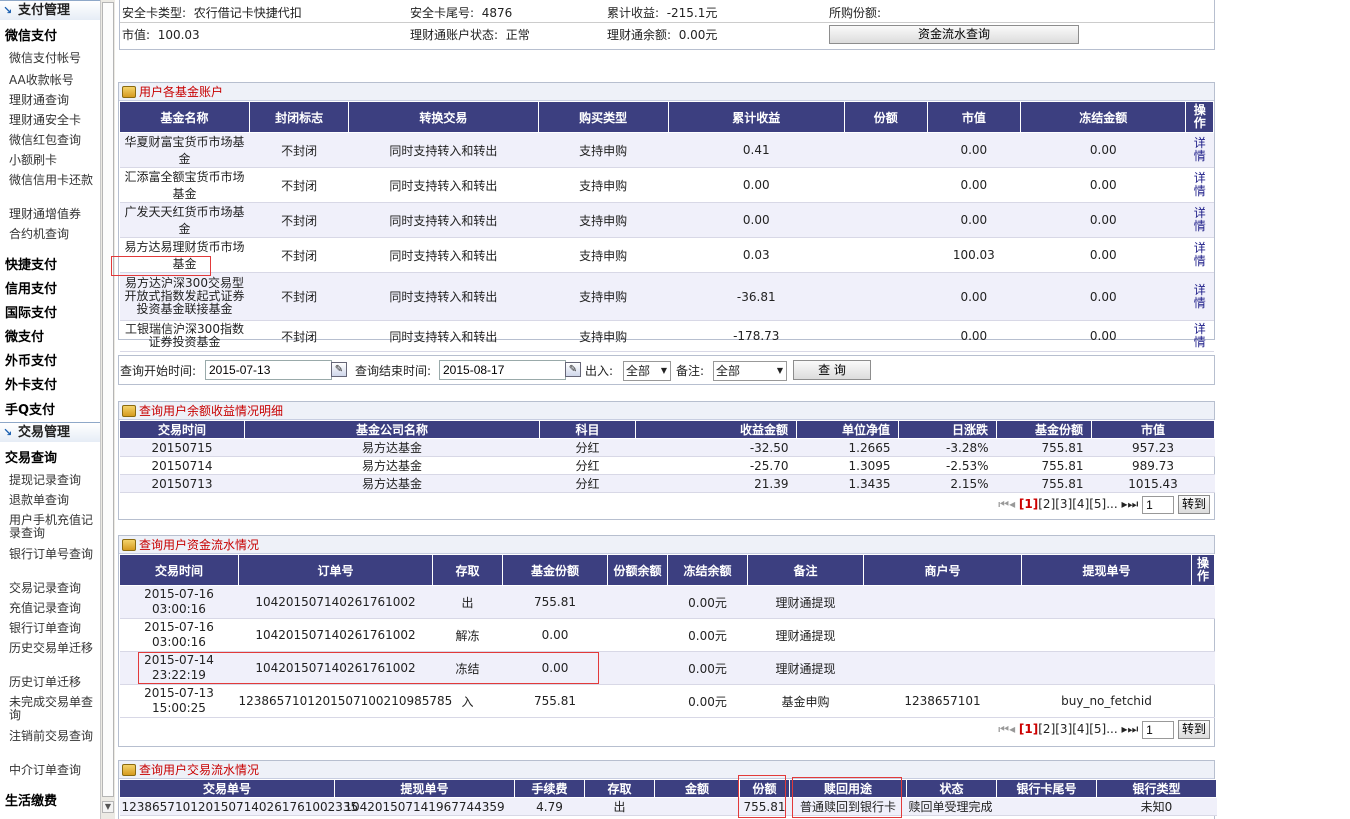 The width and height of the screenshot is (1350, 819). I want to click on sidebar-item-wechat-account: 微信支付帐号, so click(53, 58).